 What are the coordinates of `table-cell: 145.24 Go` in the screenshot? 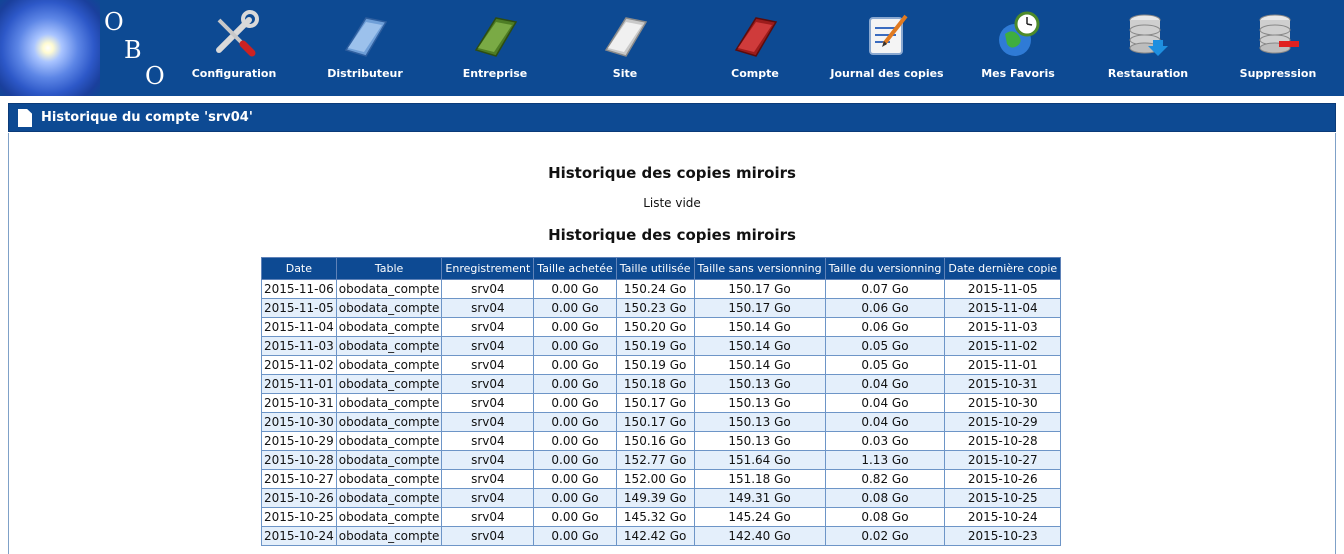 It's located at (759, 517).